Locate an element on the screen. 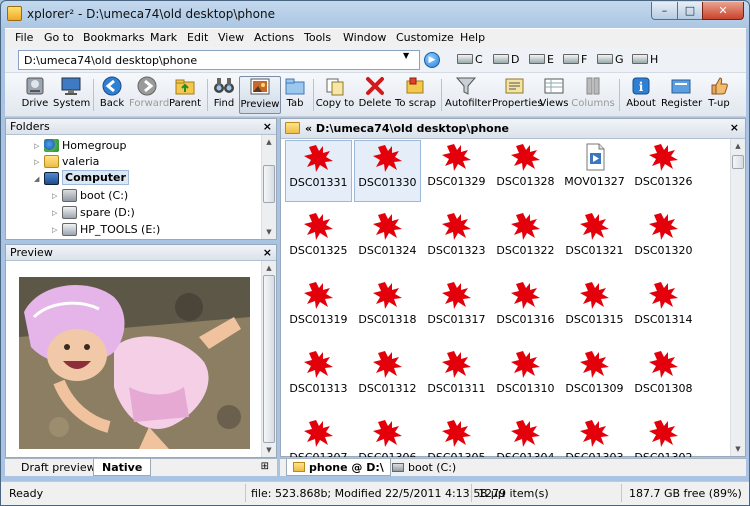 The width and height of the screenshot is (750, 506). file-item: DSC01316 is located at coordinates (525, 309).